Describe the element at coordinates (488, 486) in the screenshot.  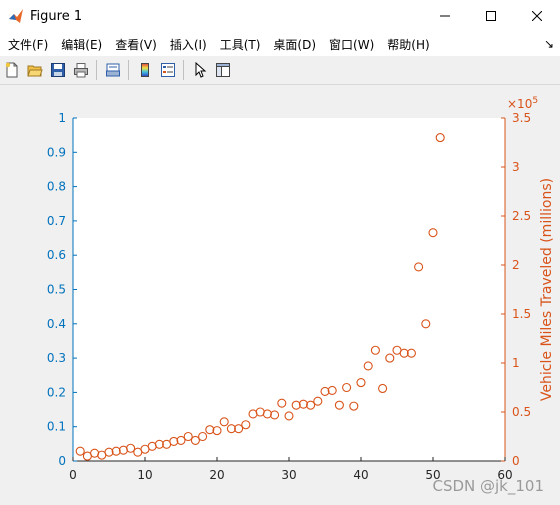
I see `watermark: CSDN @jk_101` at that location.